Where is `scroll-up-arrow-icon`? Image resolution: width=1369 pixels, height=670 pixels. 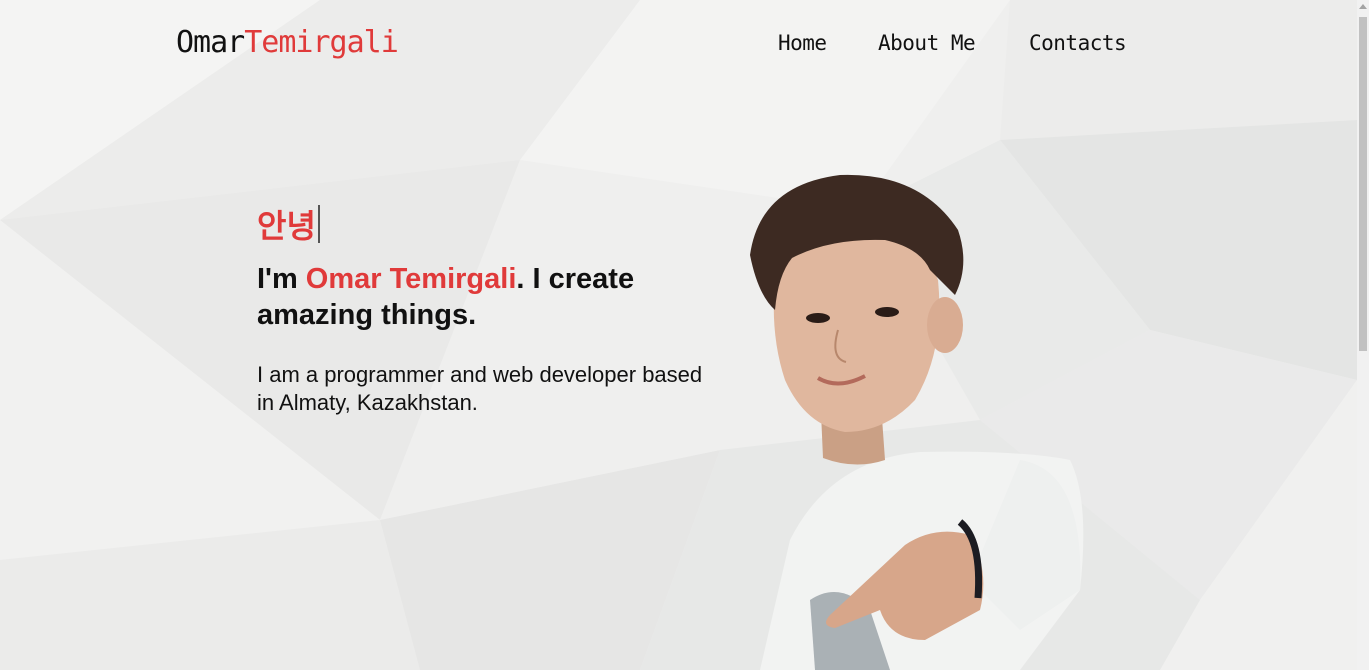
scroll-up-arrow-icon is located at coordinates (1363, 6).